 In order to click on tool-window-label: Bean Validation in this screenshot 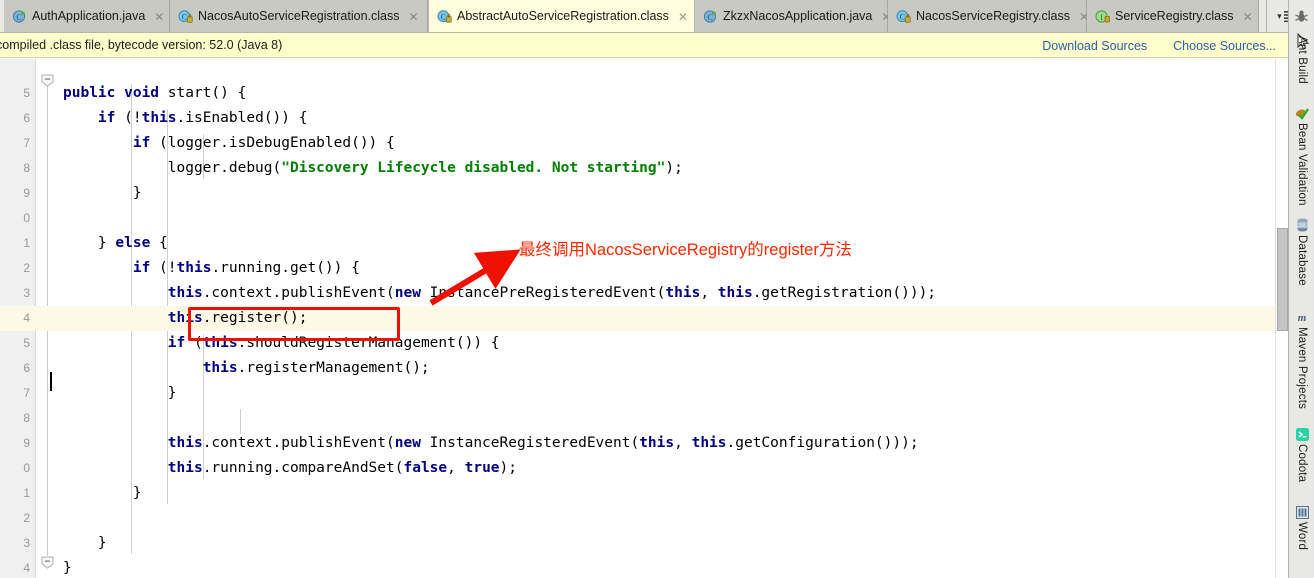, I will do `click(1302, 164)`.